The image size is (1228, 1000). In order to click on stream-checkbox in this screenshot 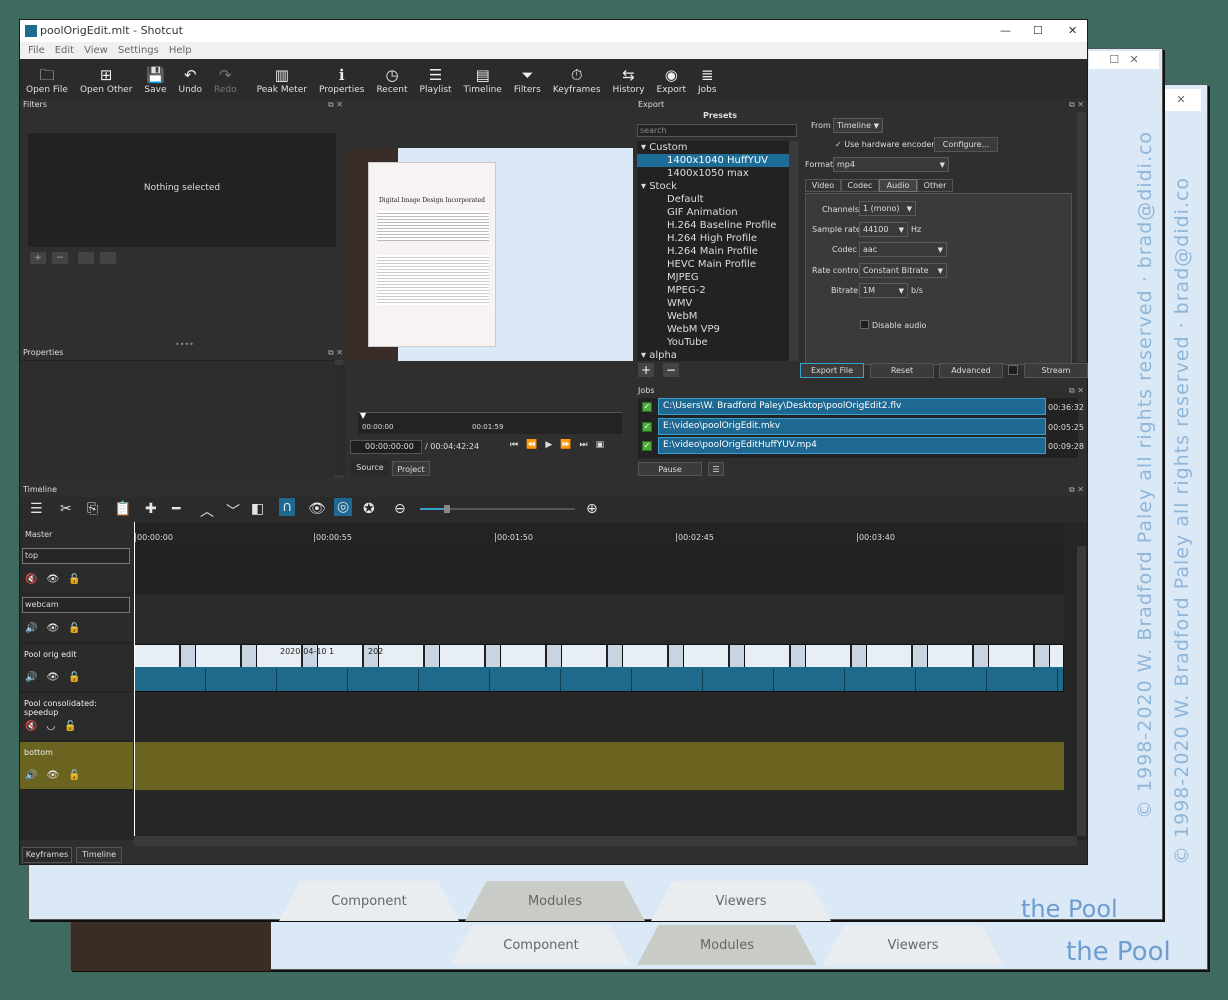, I will do `click(1013, 370)`.